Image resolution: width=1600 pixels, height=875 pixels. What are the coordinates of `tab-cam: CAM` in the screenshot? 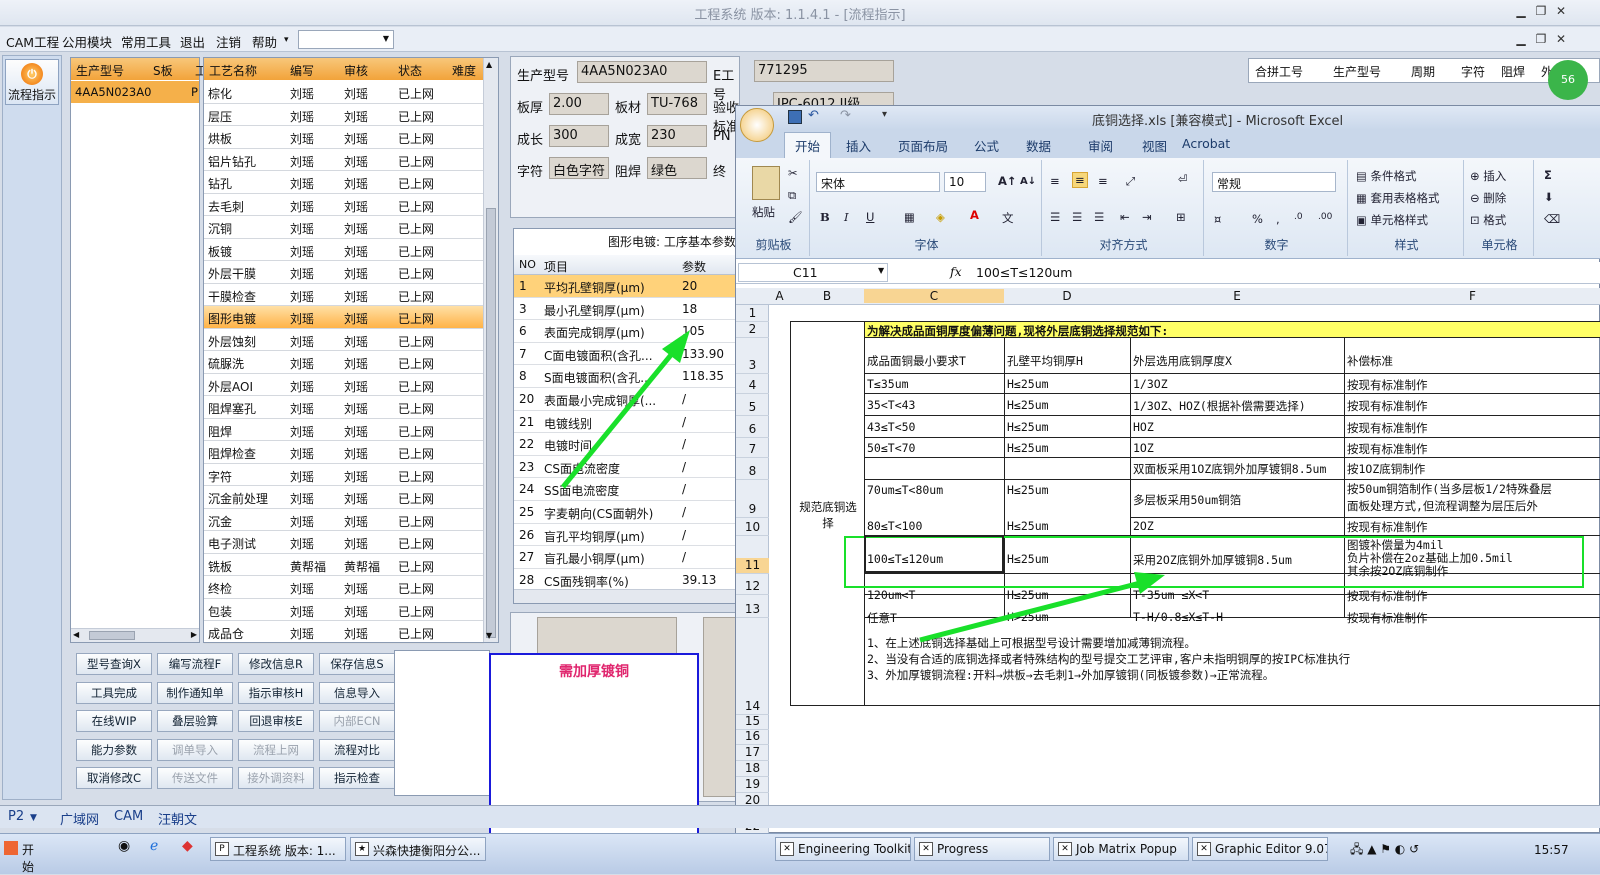 It's located at (128, 816).